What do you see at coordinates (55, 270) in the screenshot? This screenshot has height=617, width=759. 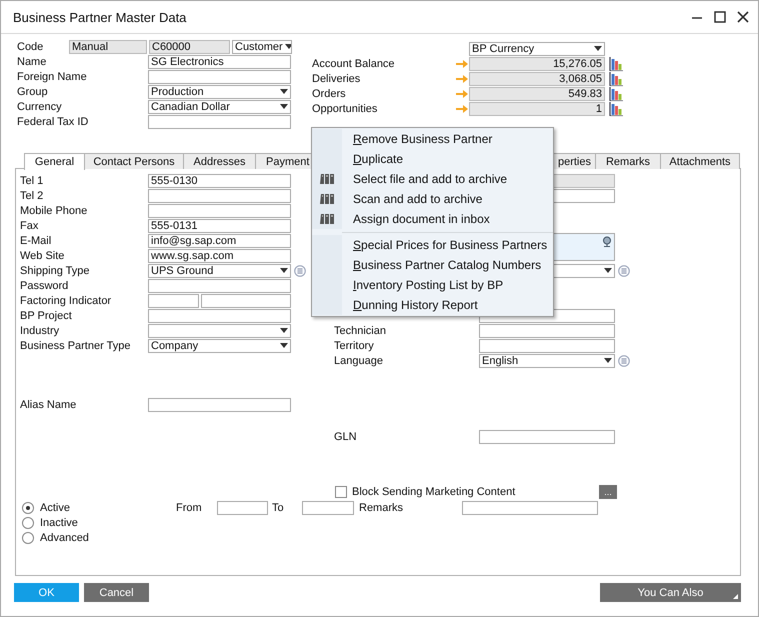 I see `field-label: Shipping Type` at bounding box center [55, 270].